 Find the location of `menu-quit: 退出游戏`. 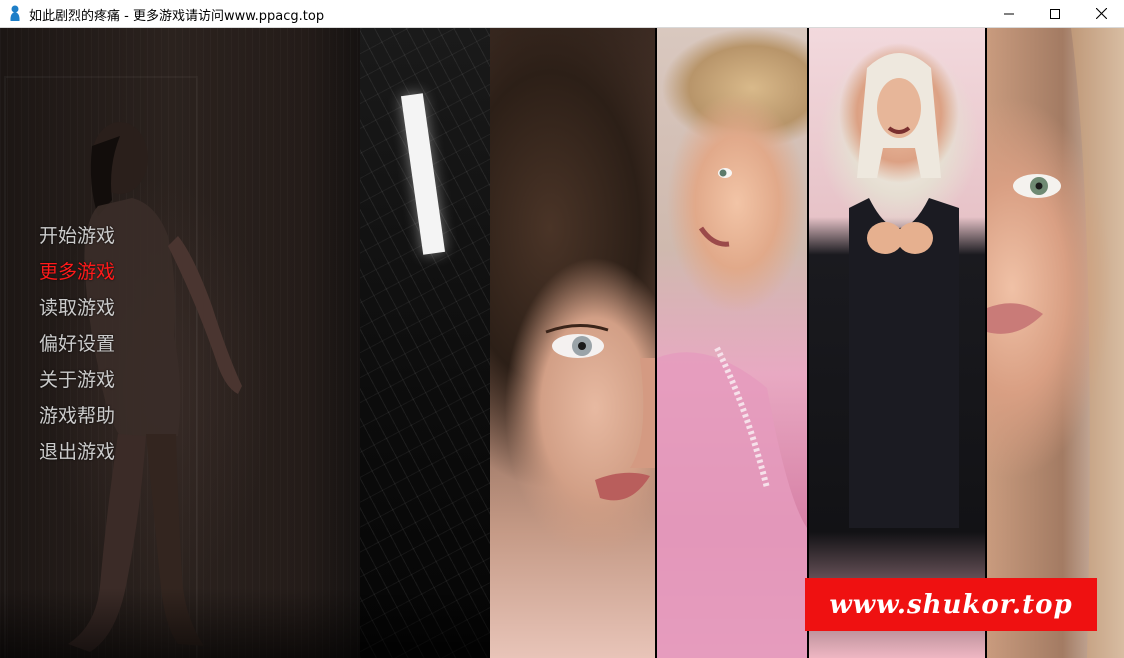

menu-quit: 退出游戏 is located at coordinates (77, 456).